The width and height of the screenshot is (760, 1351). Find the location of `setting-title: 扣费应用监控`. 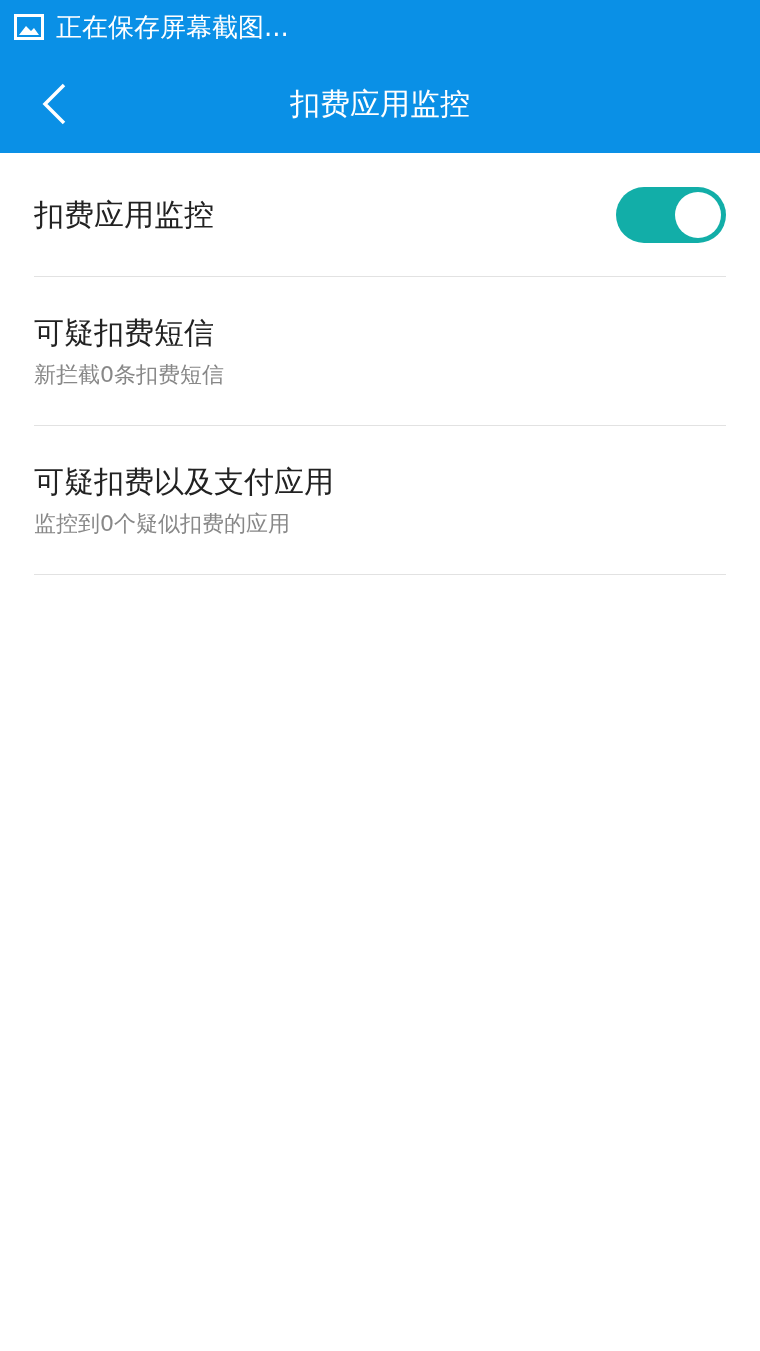

setting-title: 扣费应用监控 is located at coordinates (124, 215).